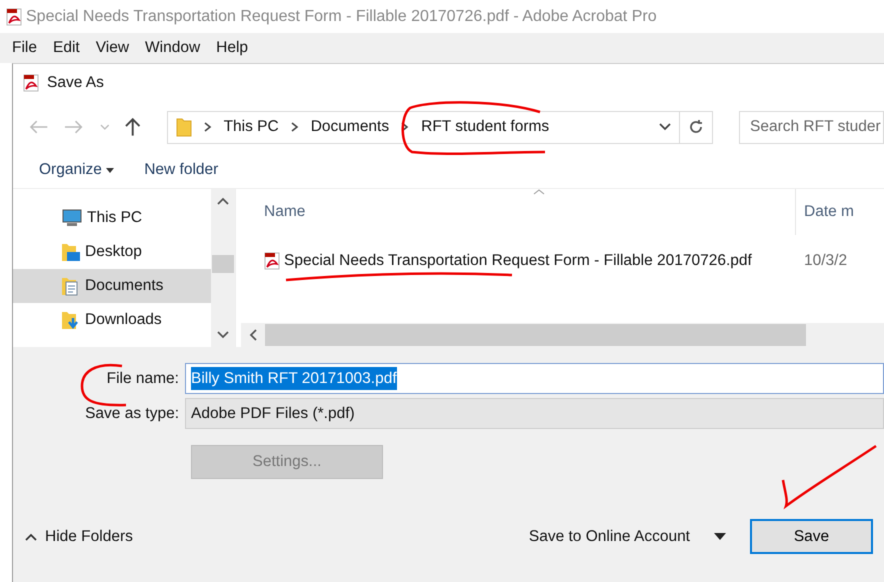  What do you see at coordinates (79, 536) in the screenshot?
I see `hide-folders-button: Hide Folders` at bounding box center [79, 536].